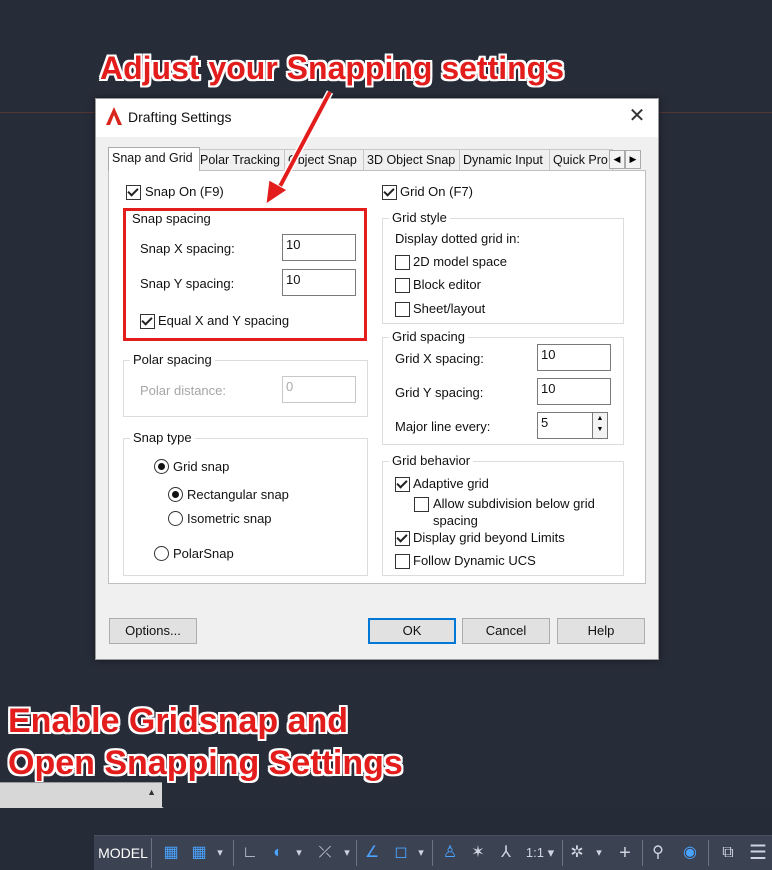 The width and height of the screenshot is (772, 870). I want to click on grid-display-icon: ▦, so click(171, 853).